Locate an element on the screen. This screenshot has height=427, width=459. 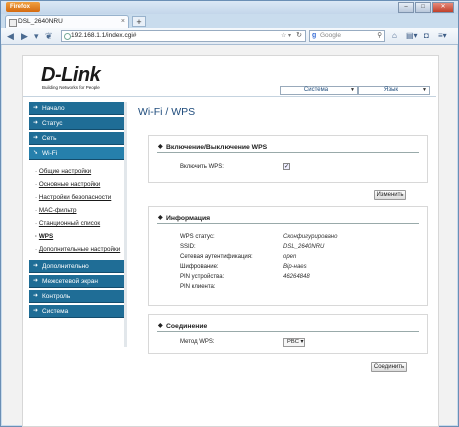
minimize-button: – is located at coordinates (406, 7).